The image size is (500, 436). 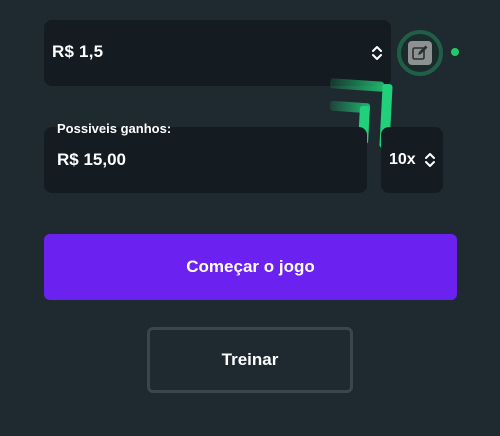 What do you see at coordinates (455, 52) in the screenshot?
I see `status-indicator-dot` at bounding box center [455, 52].